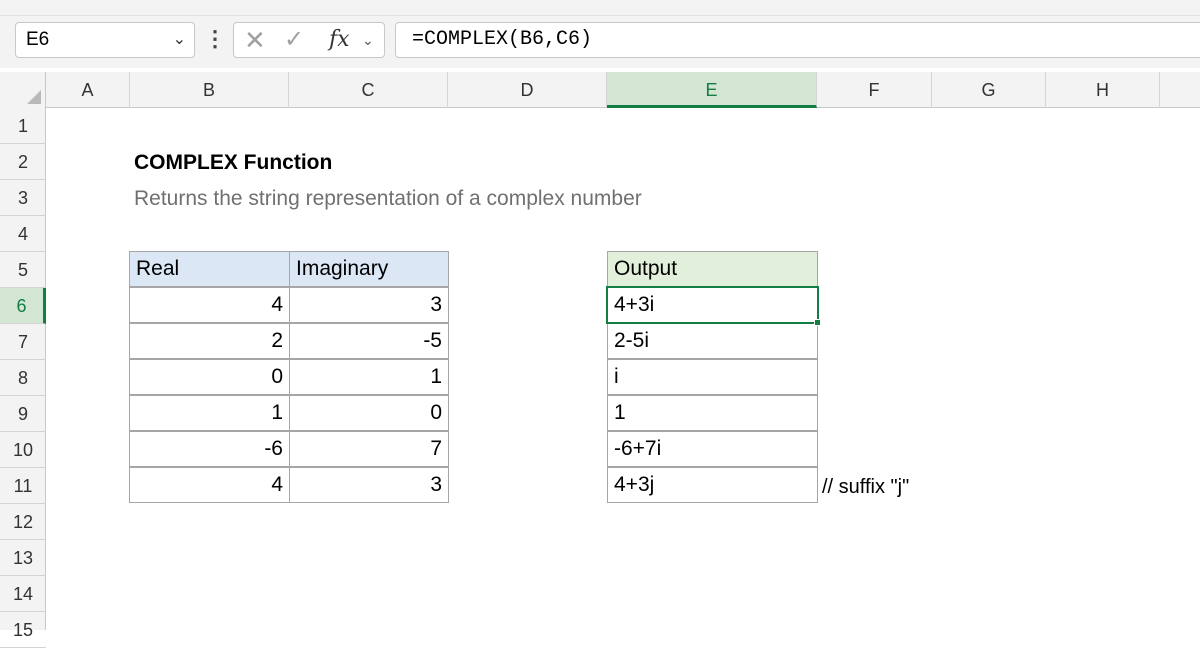 This screenshot has width=1200, height=648. Describe the element at coordinates (209, 269) in the screenshot. I see `header-real: Real` at that location.